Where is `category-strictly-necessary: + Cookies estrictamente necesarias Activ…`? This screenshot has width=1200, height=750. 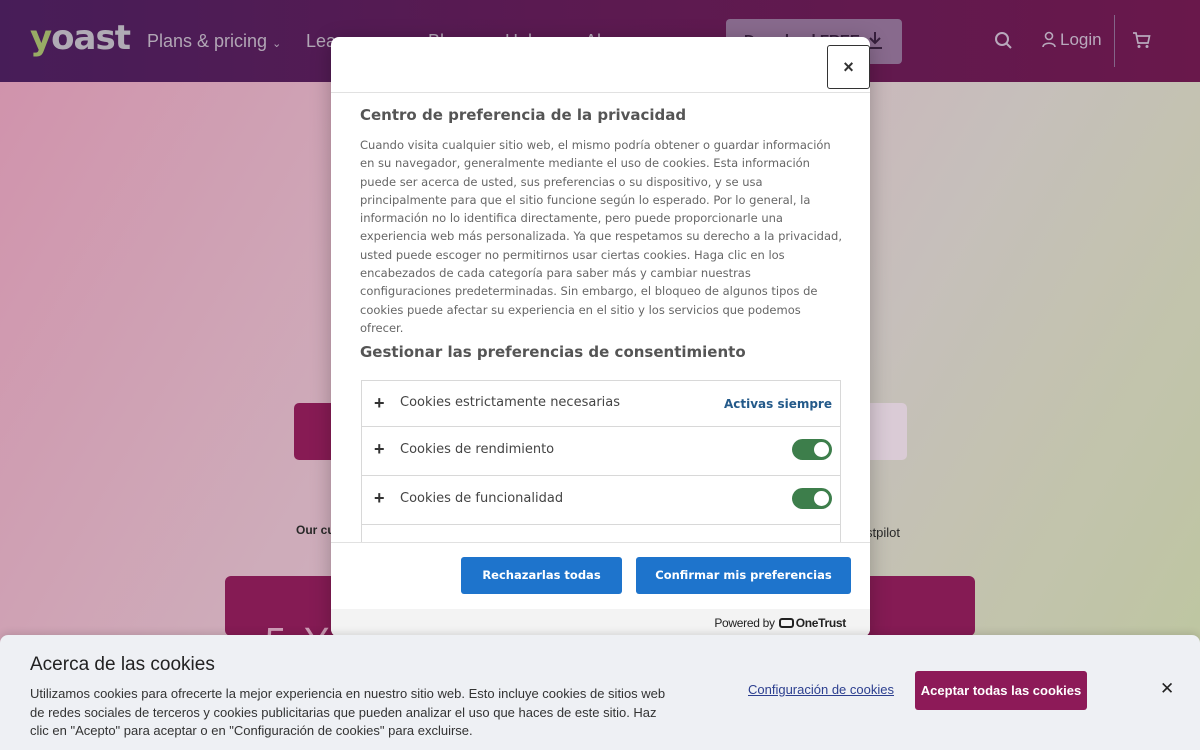 category-strictly-necessary: + Cookies estrictamente necesarias Activ… is located at coordinates (601, 404).